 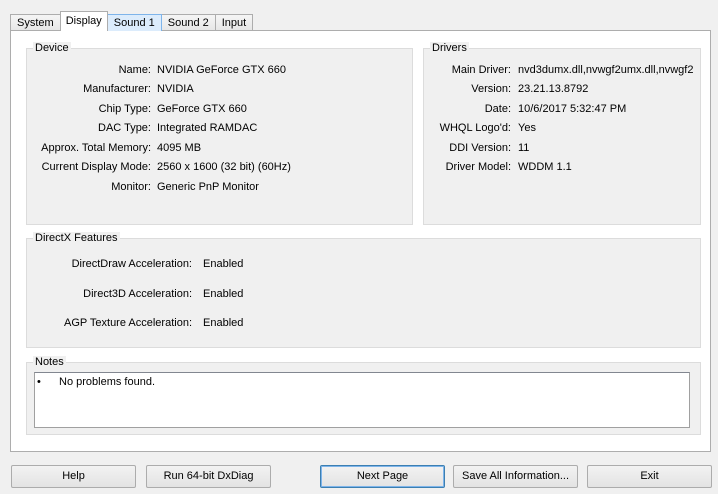 I want to click on device-row-name: Name: NVIDIA GeForce GTX 660, so click(x=219, y=70).